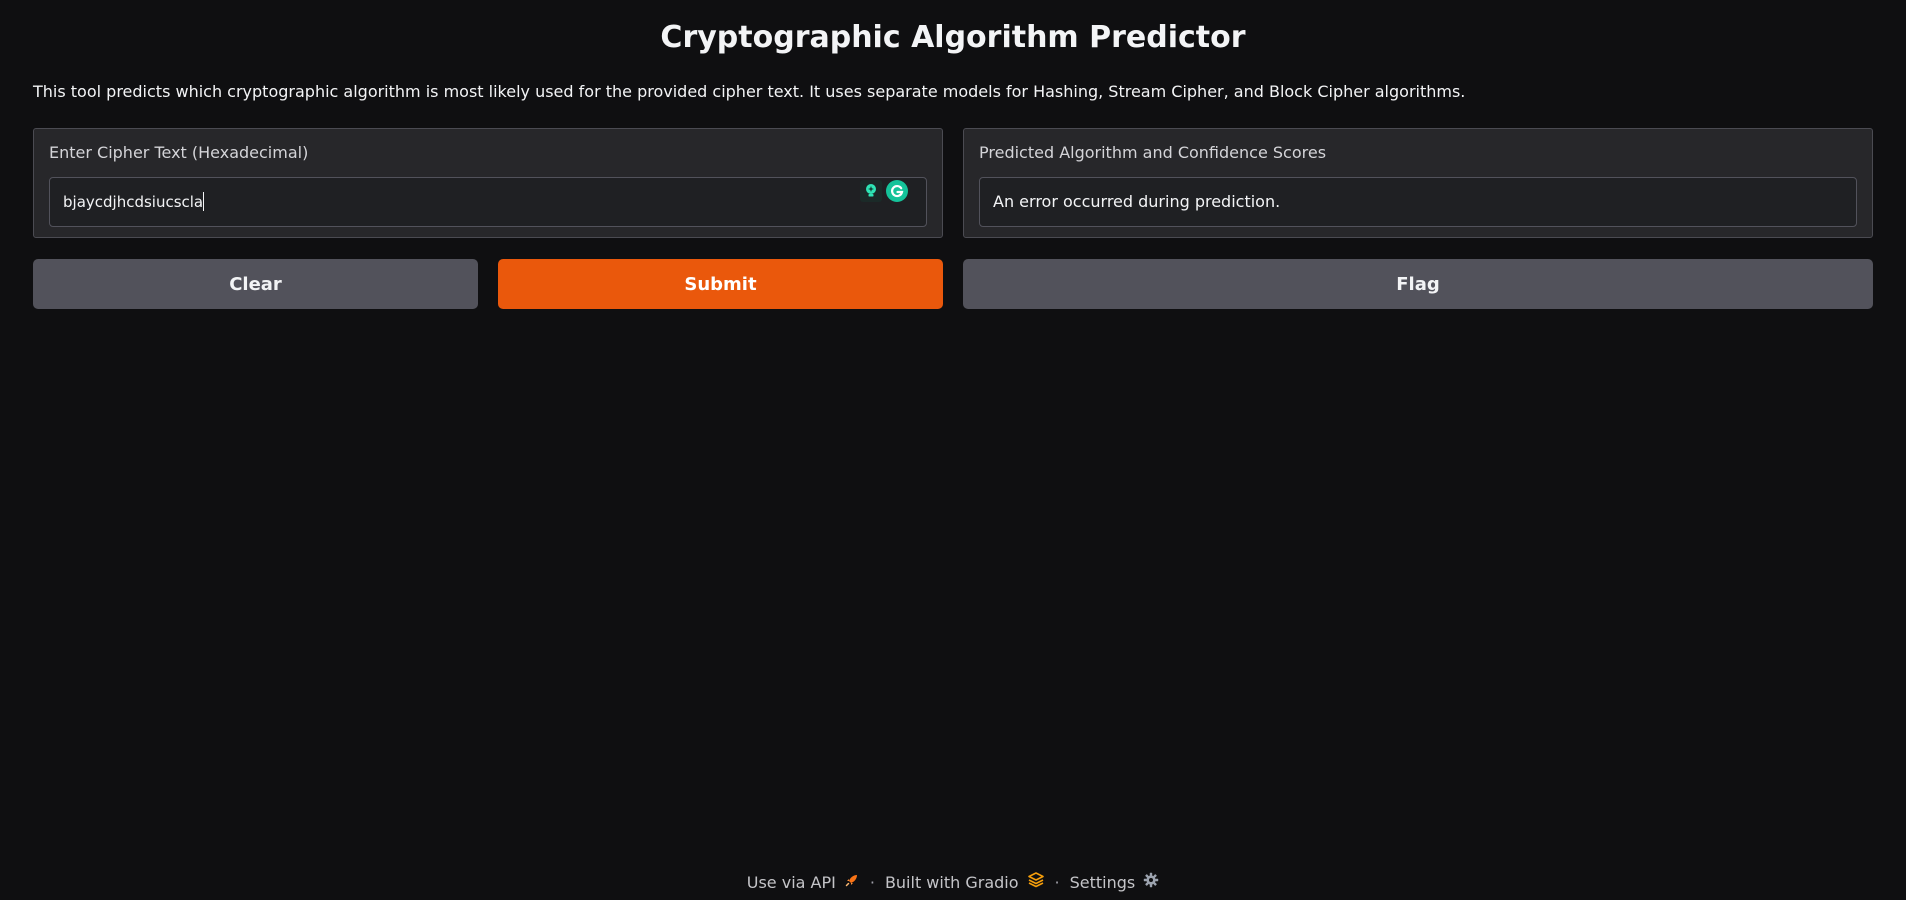 The width and height of the screenshot is (1906, 900). I want to click on submit-button: Submit, so click(720, 284).